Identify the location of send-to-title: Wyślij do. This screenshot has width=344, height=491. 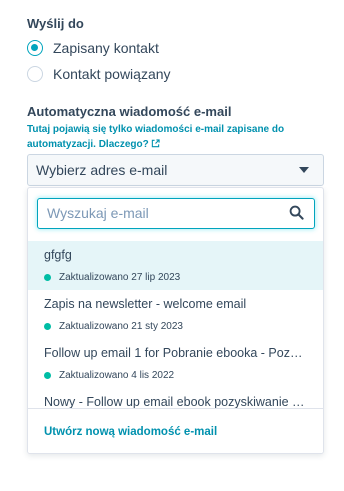
(55, 23).